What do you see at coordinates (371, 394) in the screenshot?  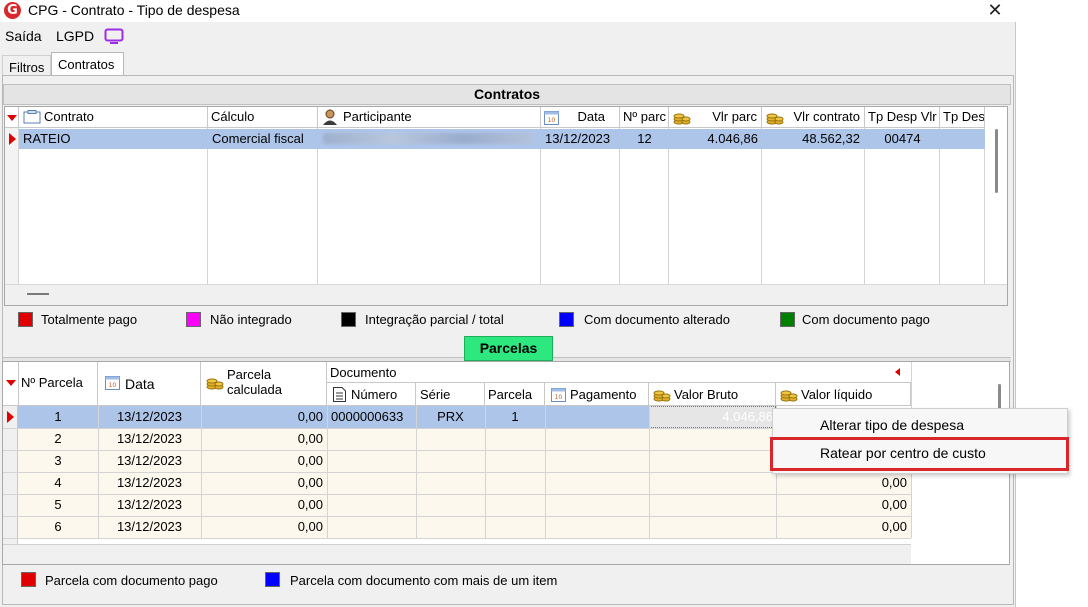 I see `col-header-numero: Número` at bounding box center [371, 394].